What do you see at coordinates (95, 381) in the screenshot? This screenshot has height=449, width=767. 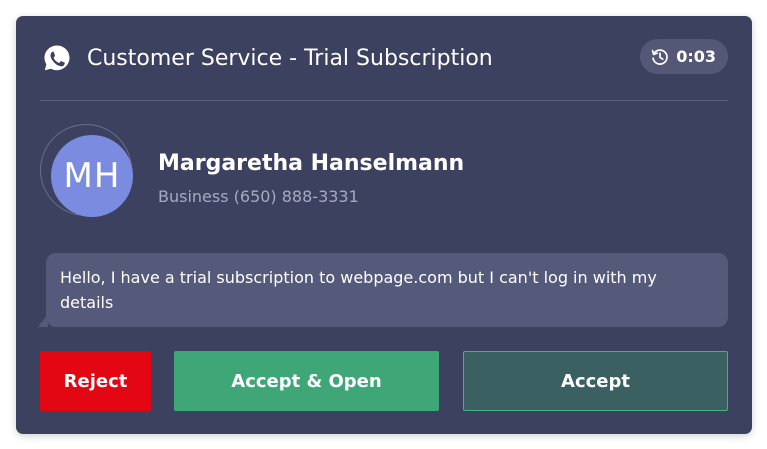 I see `reject-button: Reject` at bounding box center [95, 381].